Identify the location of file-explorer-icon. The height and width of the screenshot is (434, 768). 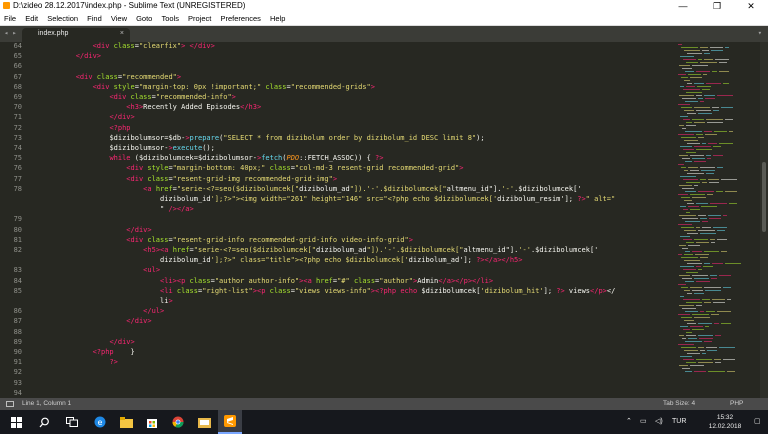
(126, 422).